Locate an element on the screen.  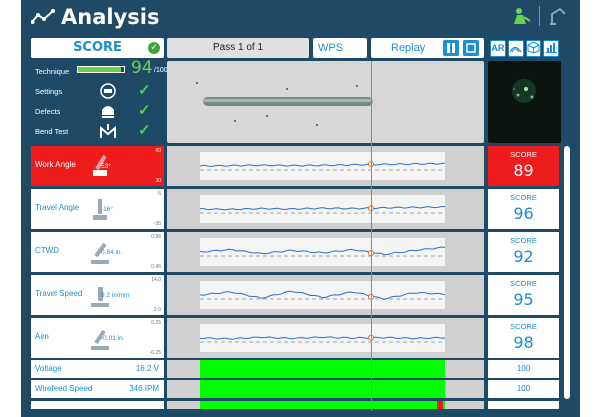
robot-arm-icon is located at coordinates (558, 16).